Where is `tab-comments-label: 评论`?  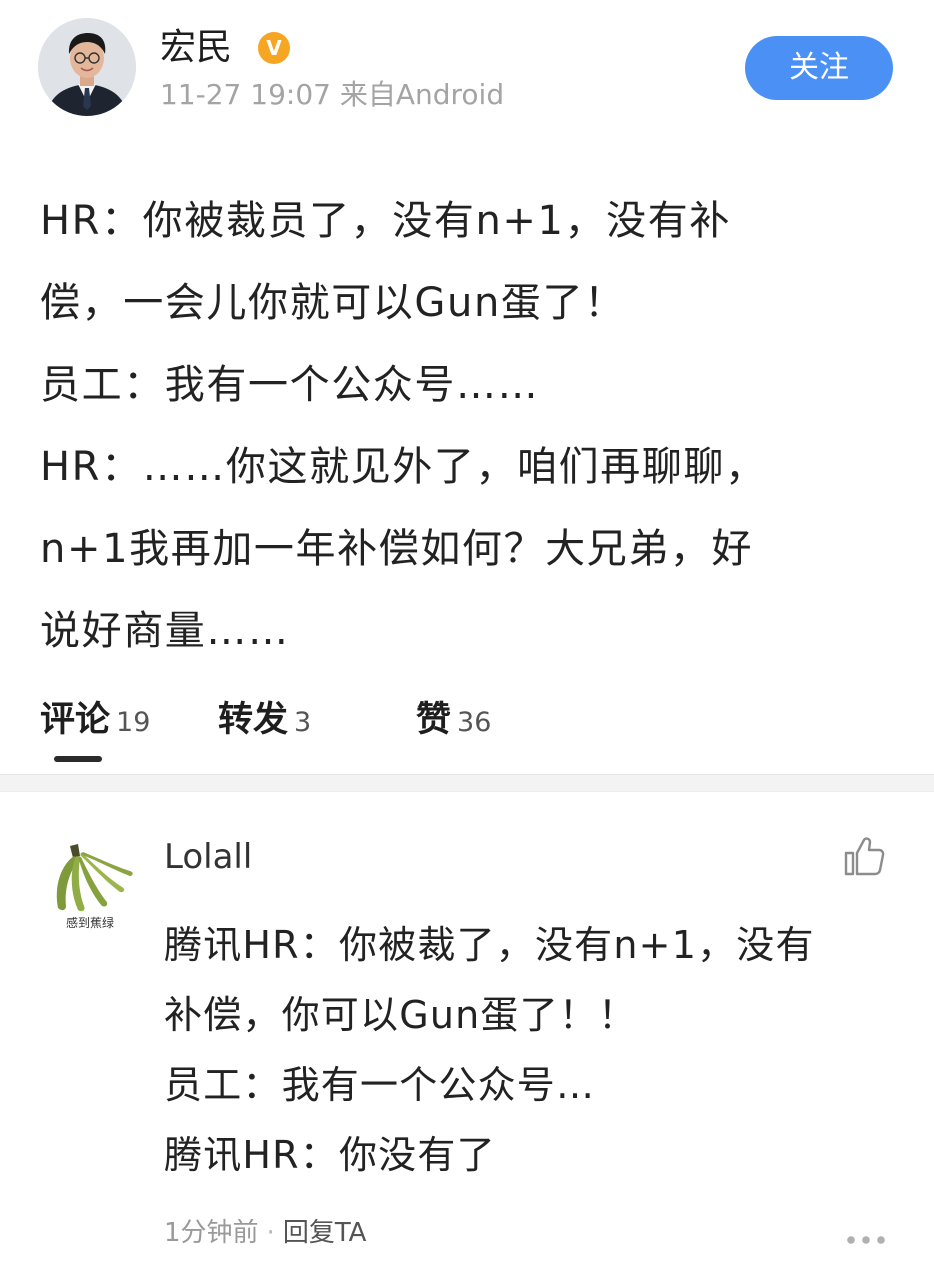
tab-comments-label: 评论 is located at coordinates (75, 720).